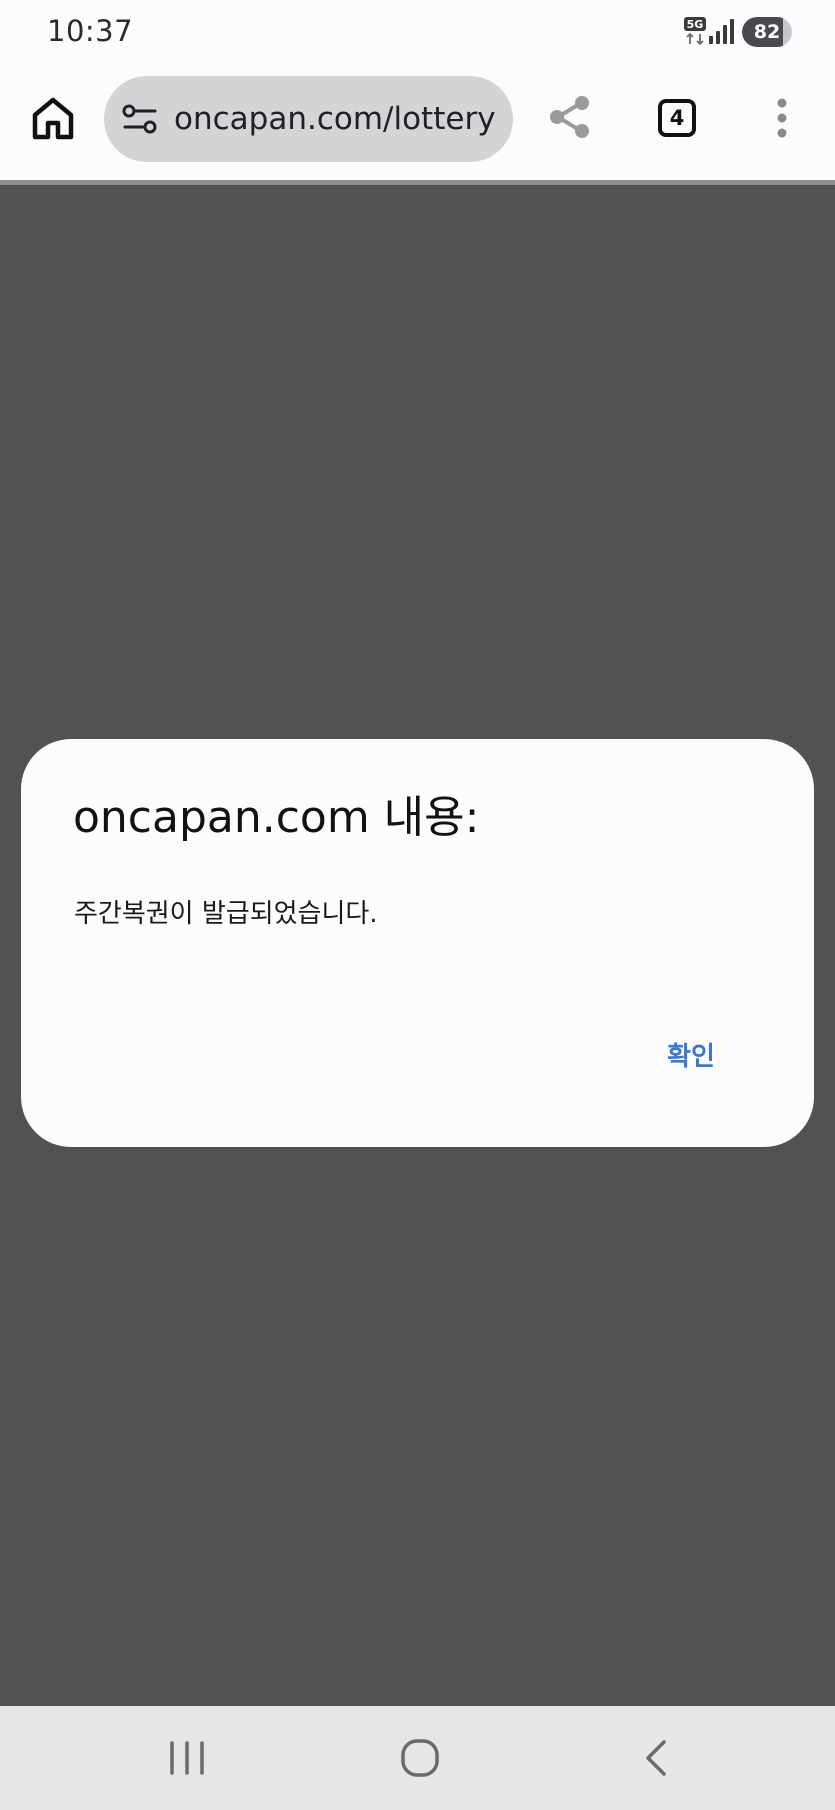 Image resolution: width=835 pixels, height=1810 pixels. Describe the element at coordinates (335, 119) in the screenshot. I see `url-text: oncapan.com/lottery` at that location.